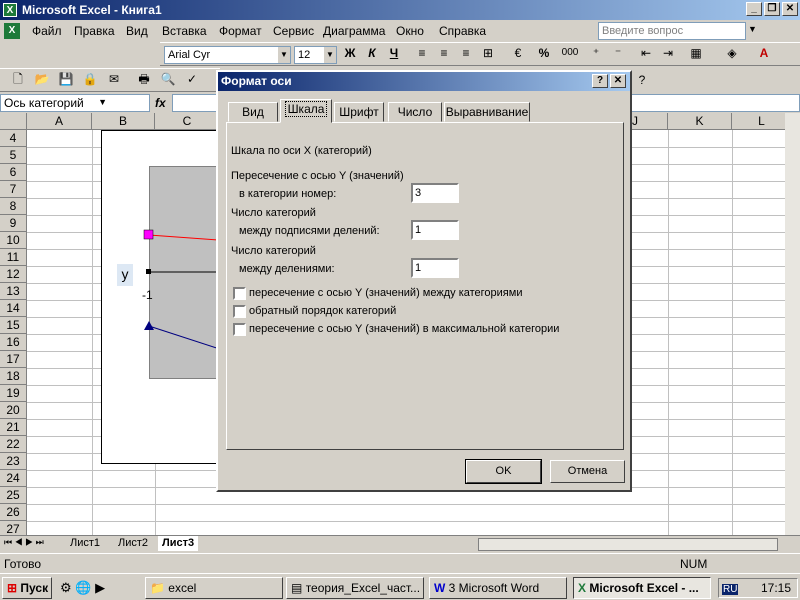 Image resolution: width=800 pixels, height=600 pixels. What do you see at coordinates (90, 79) in the screenshot?
I see `permission-icon: 🔒` at bounding box center [90, 79].